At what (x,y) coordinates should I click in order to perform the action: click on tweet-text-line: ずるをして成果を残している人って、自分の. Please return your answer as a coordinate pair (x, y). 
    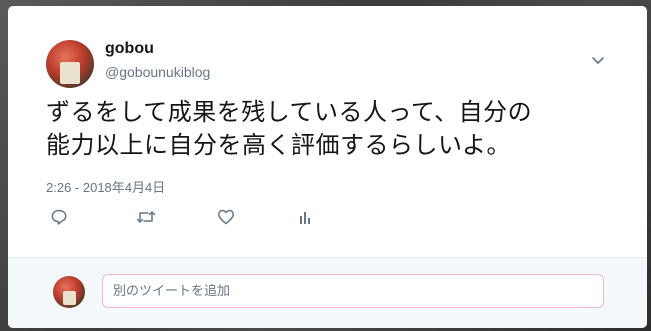
    Looking at the image, I should click on (289, 112).